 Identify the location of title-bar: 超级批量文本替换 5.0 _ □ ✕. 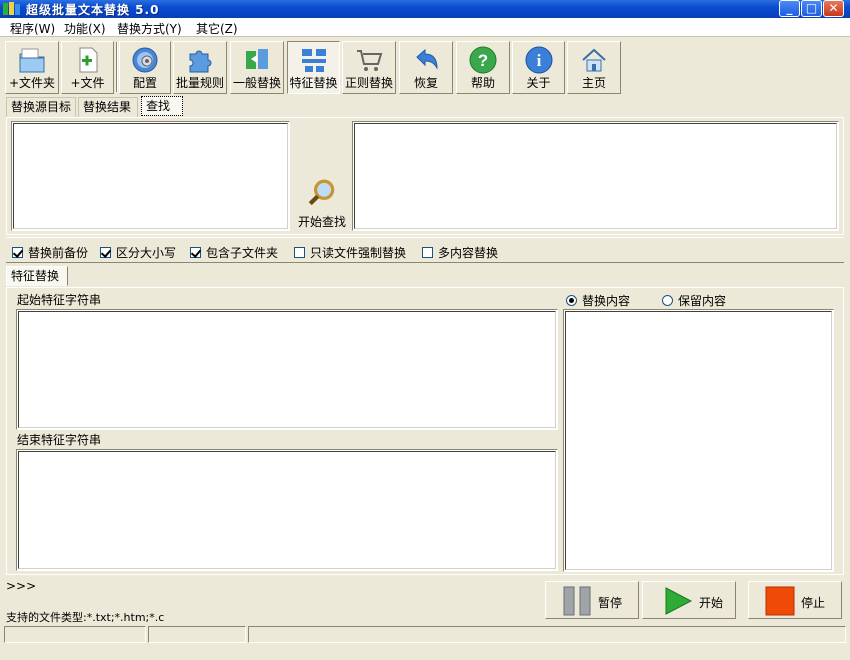
(425, 9).